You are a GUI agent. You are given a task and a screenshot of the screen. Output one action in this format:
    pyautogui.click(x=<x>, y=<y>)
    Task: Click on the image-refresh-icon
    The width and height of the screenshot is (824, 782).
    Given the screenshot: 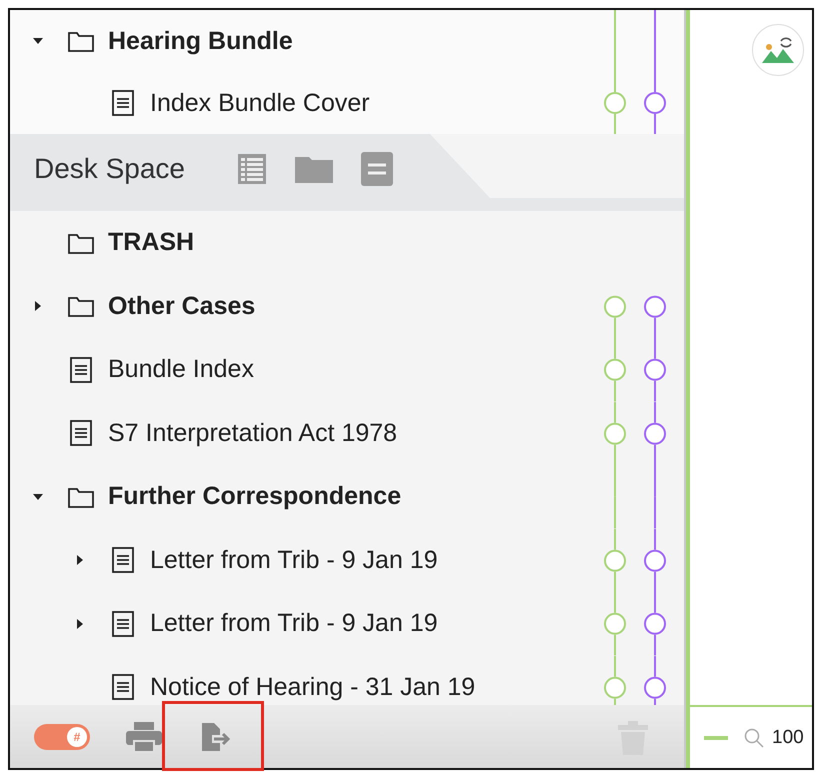 What is the action you would take?
    pyautogui.click(x=778, y=50)
    